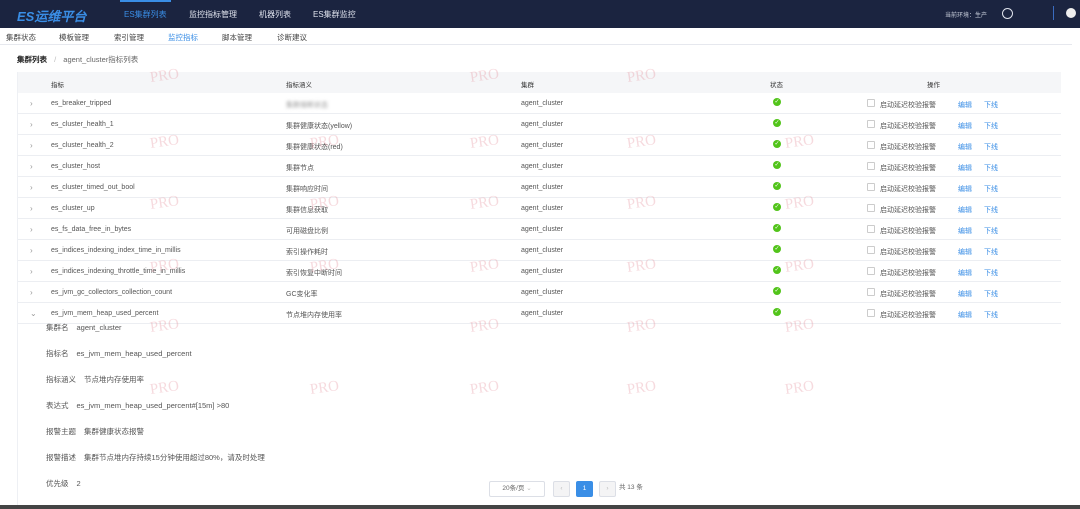 This screenshot has width=1080, height=509. I want to click on nav-es-cluster-monitor: ES集群监控, so click(334, 14).